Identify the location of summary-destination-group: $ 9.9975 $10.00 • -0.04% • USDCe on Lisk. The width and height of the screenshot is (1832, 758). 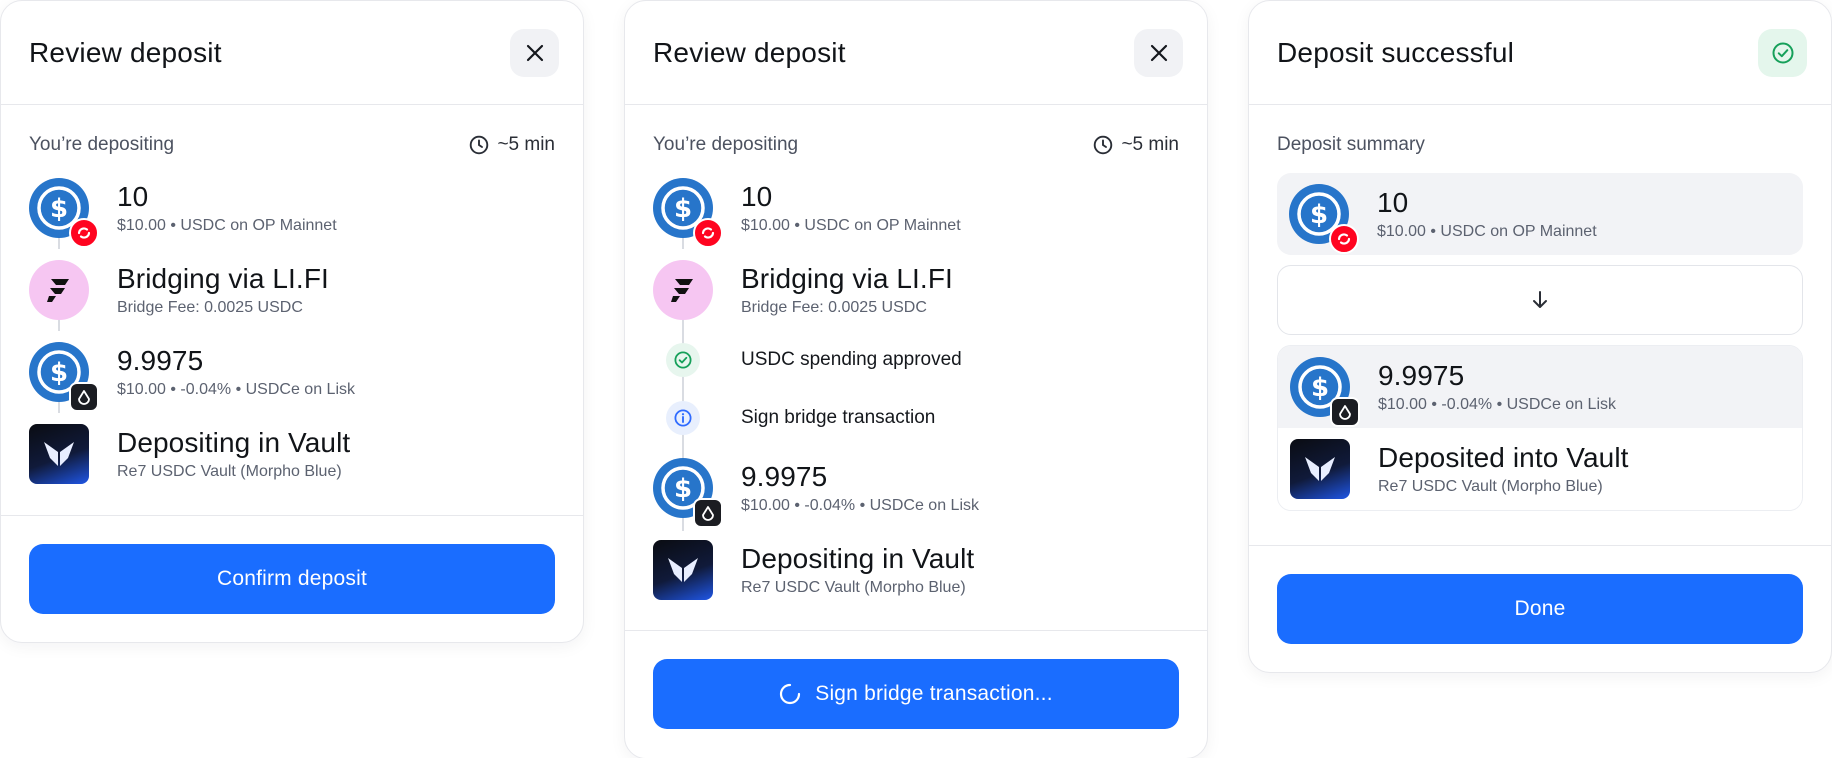
(1540, 428).